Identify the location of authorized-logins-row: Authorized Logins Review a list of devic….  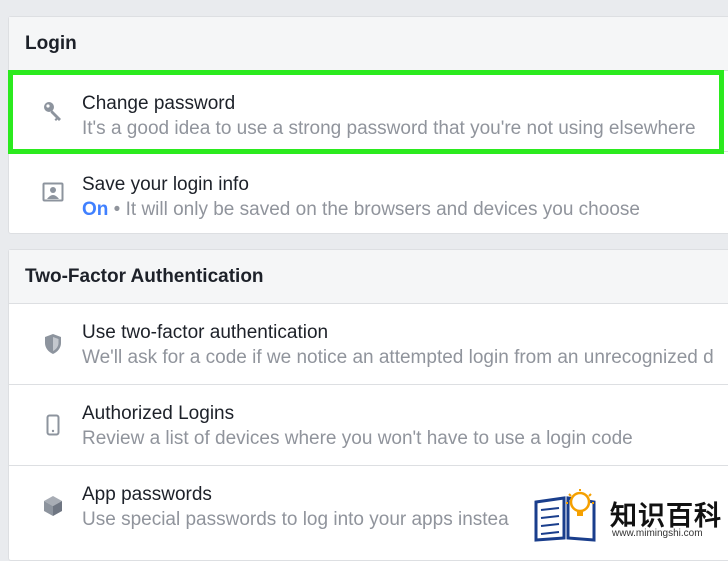
(368, 425).